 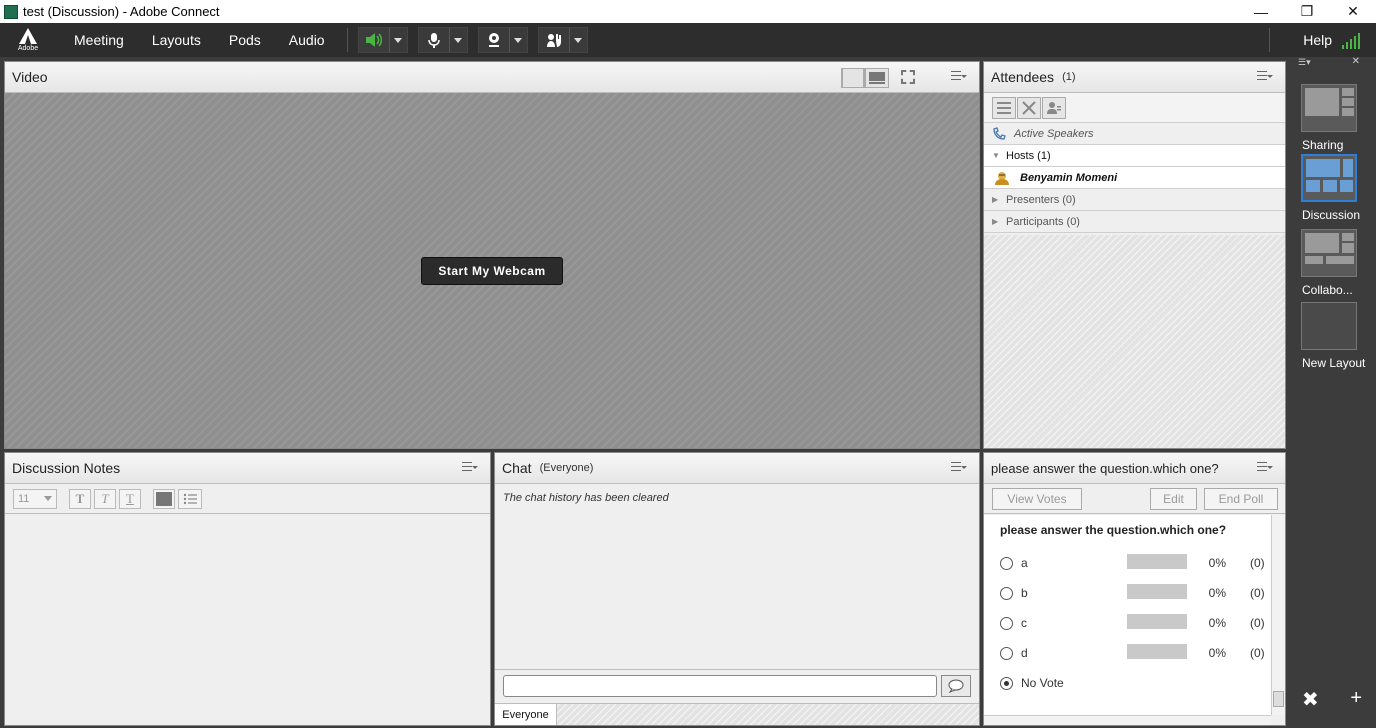 I want to click on hosts-group-label: Hosts (1), so click(x=1028, y=155).